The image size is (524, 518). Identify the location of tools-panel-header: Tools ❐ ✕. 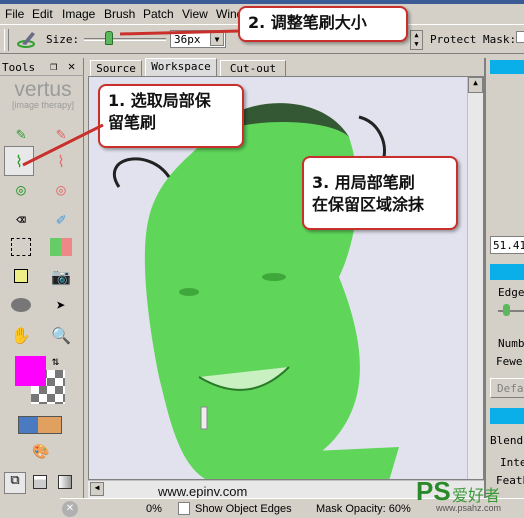
(42, 67).